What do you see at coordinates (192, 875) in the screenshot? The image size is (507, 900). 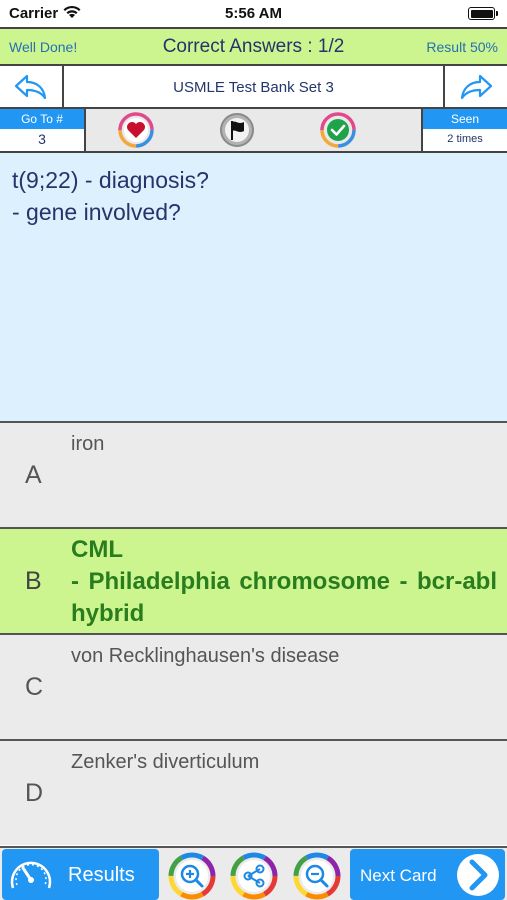 I see `zoom-in-icon` at bounding box center [192, 875].